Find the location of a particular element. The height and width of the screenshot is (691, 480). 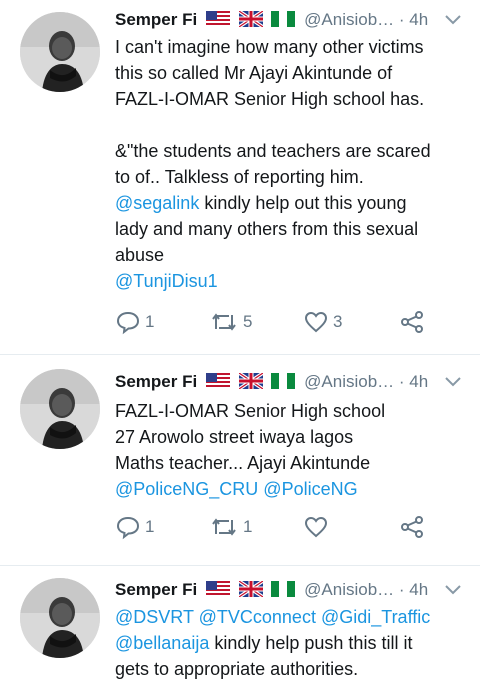

text-fragment: kindly help push this till it is located at coordinates (311, 643).